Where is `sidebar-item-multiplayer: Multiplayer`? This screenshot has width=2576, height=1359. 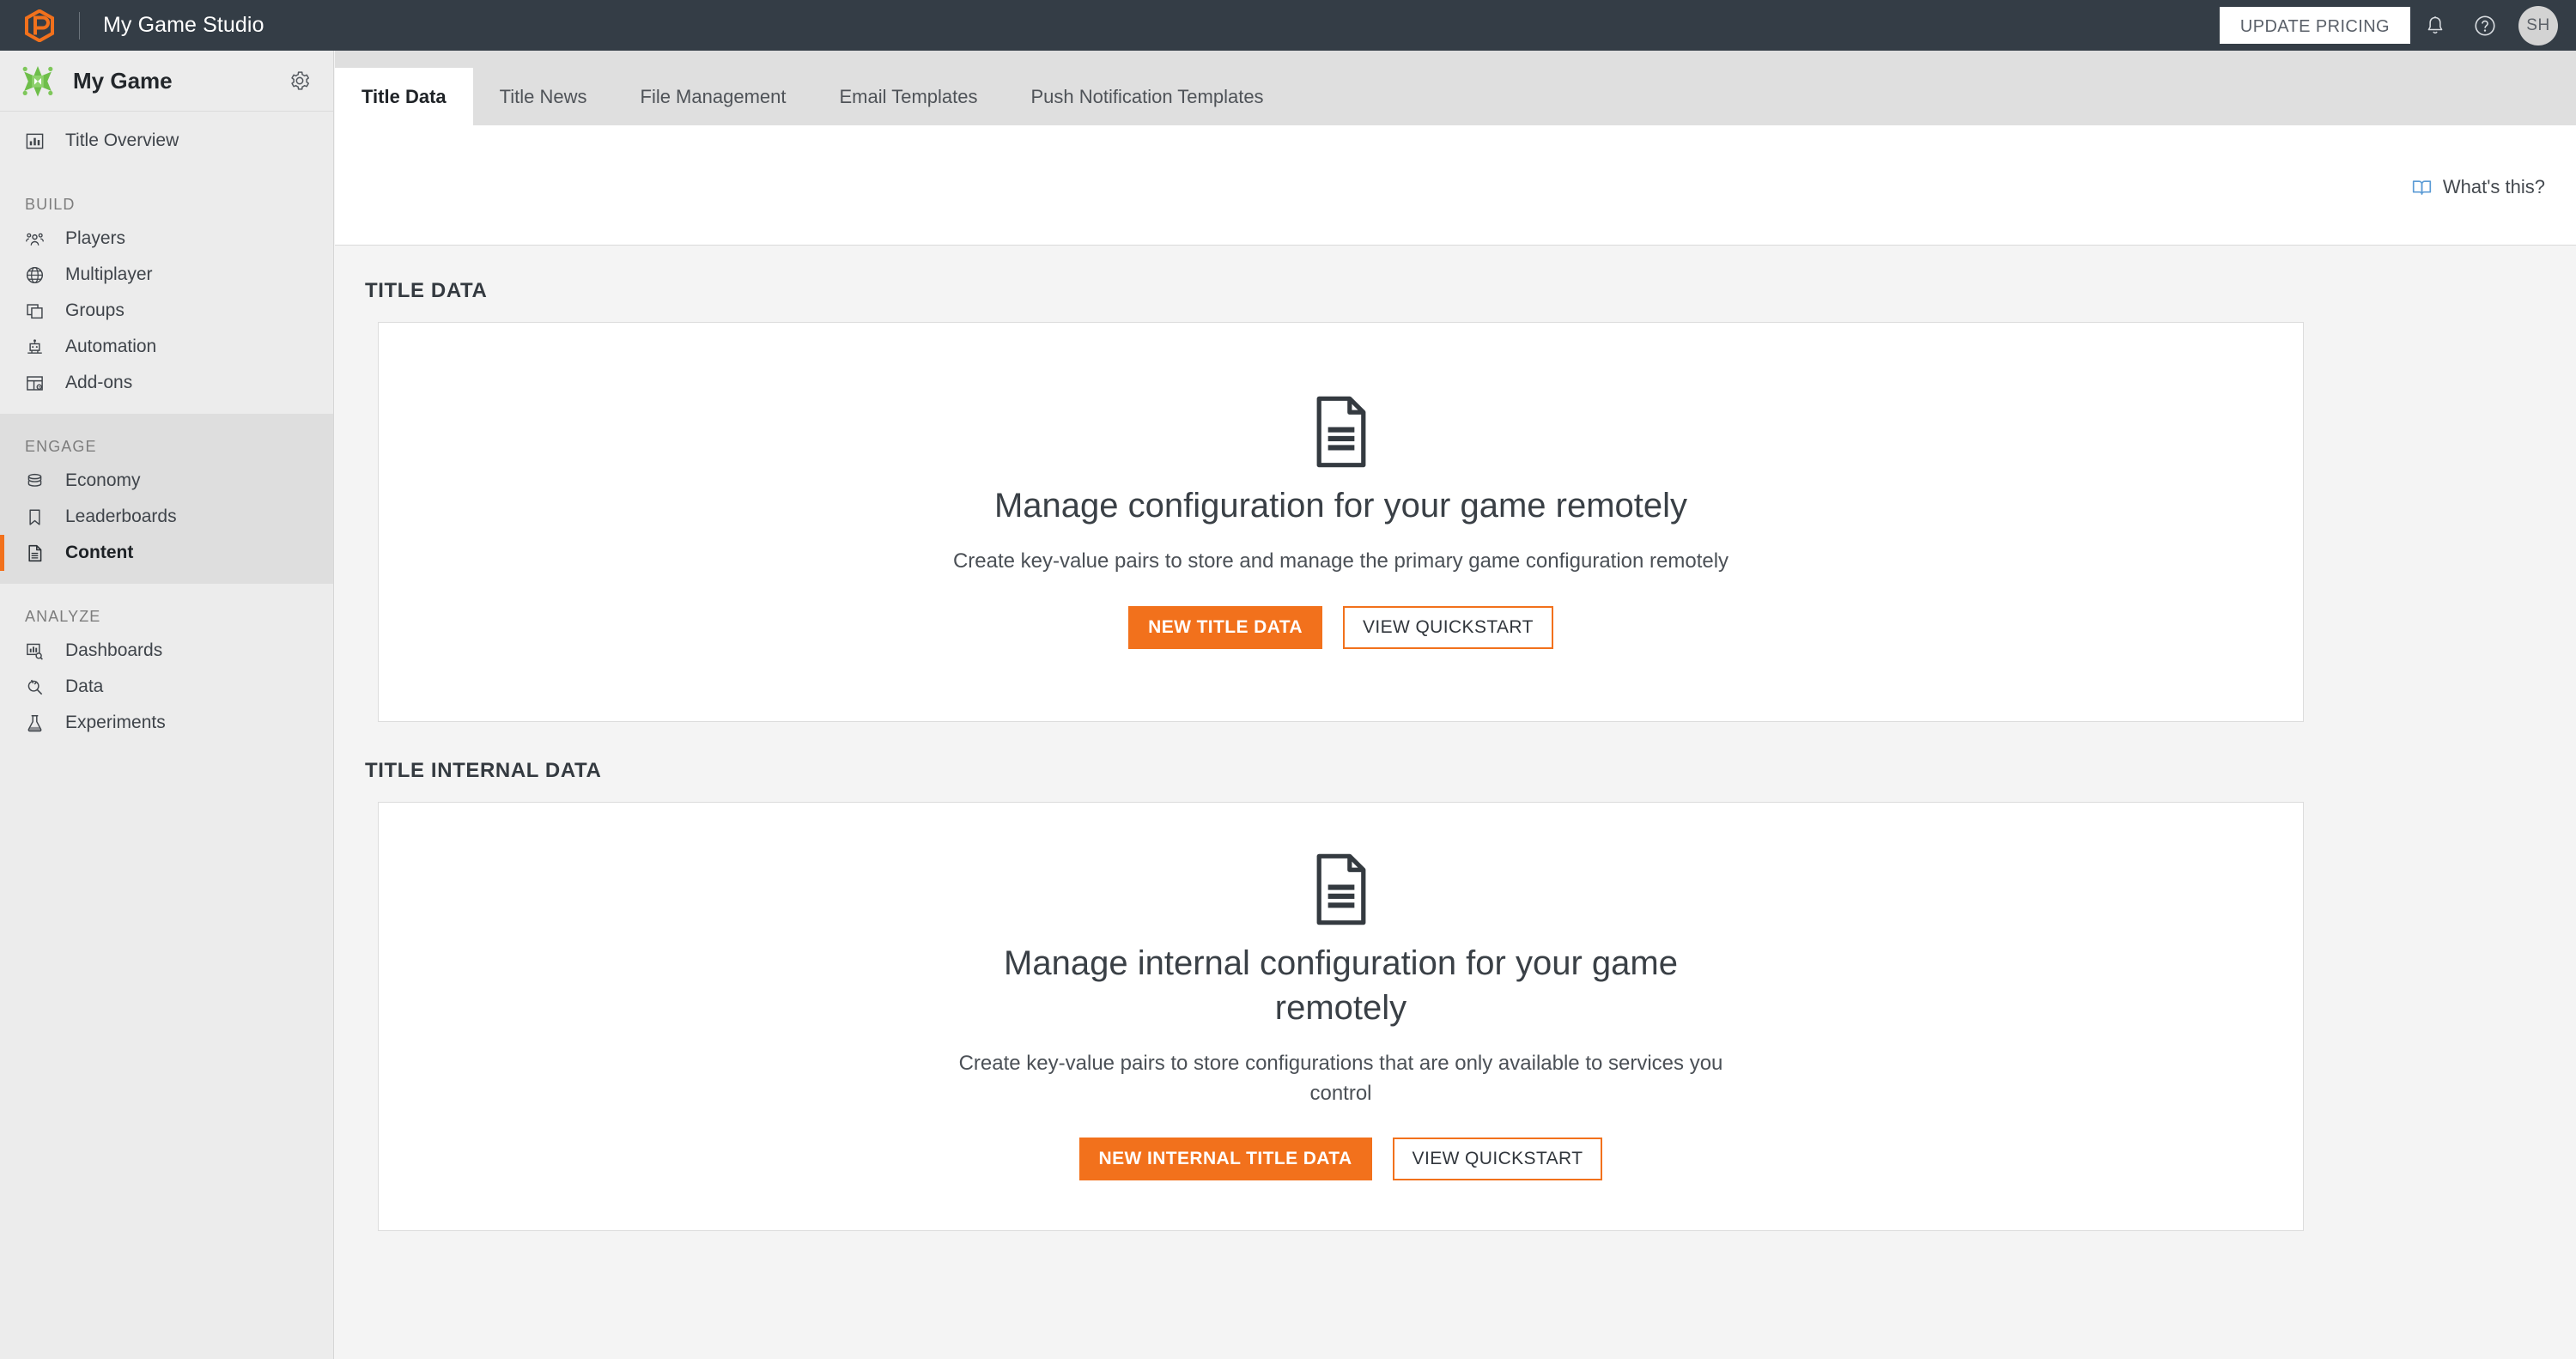
sidebar-item-multiplayer: Multiplayer is located at coordinates (166, 275).